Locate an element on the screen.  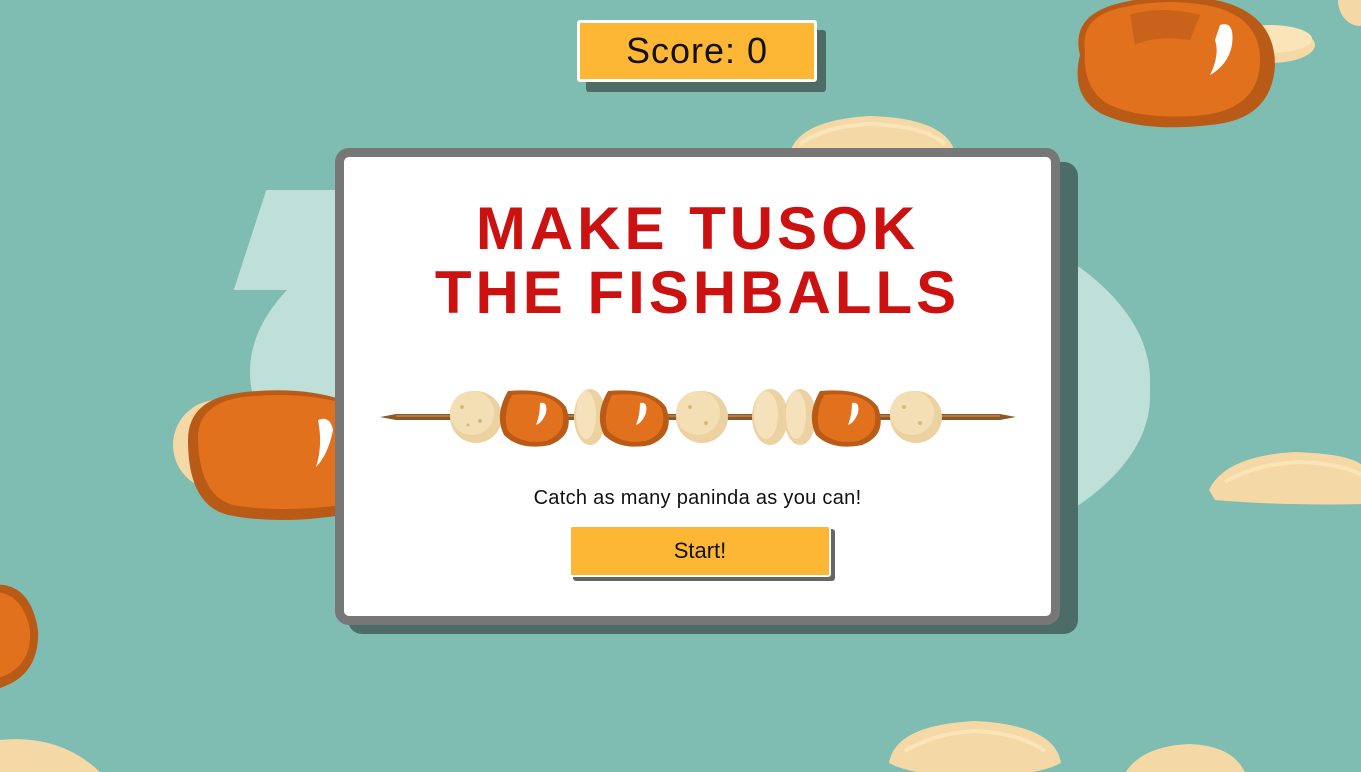
score-label: Score: 0 is located at coordinates (697, 50).